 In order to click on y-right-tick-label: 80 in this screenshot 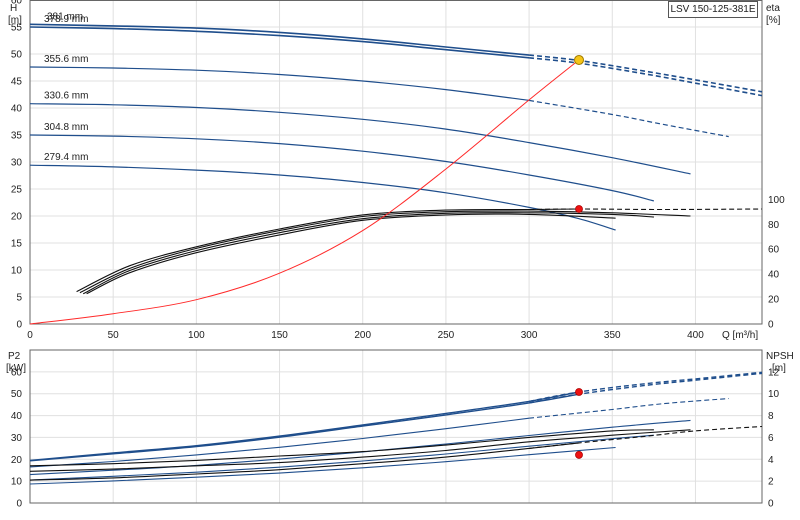, I will do `click(774, 225)`.